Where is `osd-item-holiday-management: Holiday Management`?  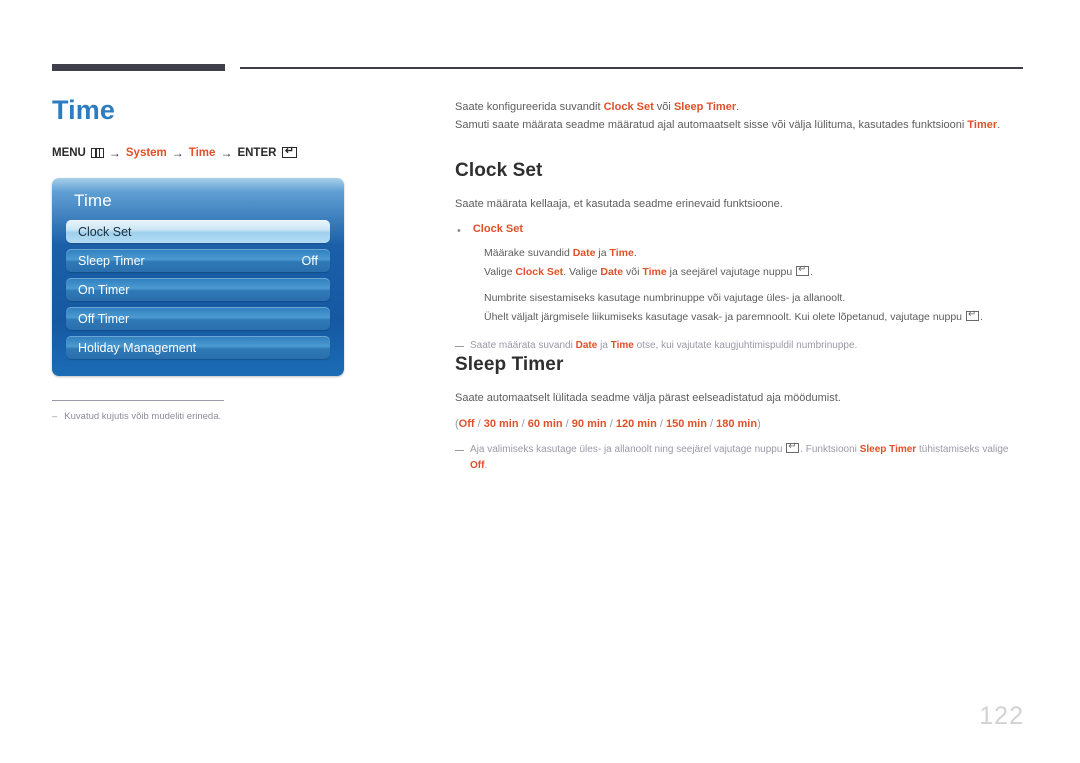 osd-item-holiday-management: Holiday Management is located at coordinates (198, 347).